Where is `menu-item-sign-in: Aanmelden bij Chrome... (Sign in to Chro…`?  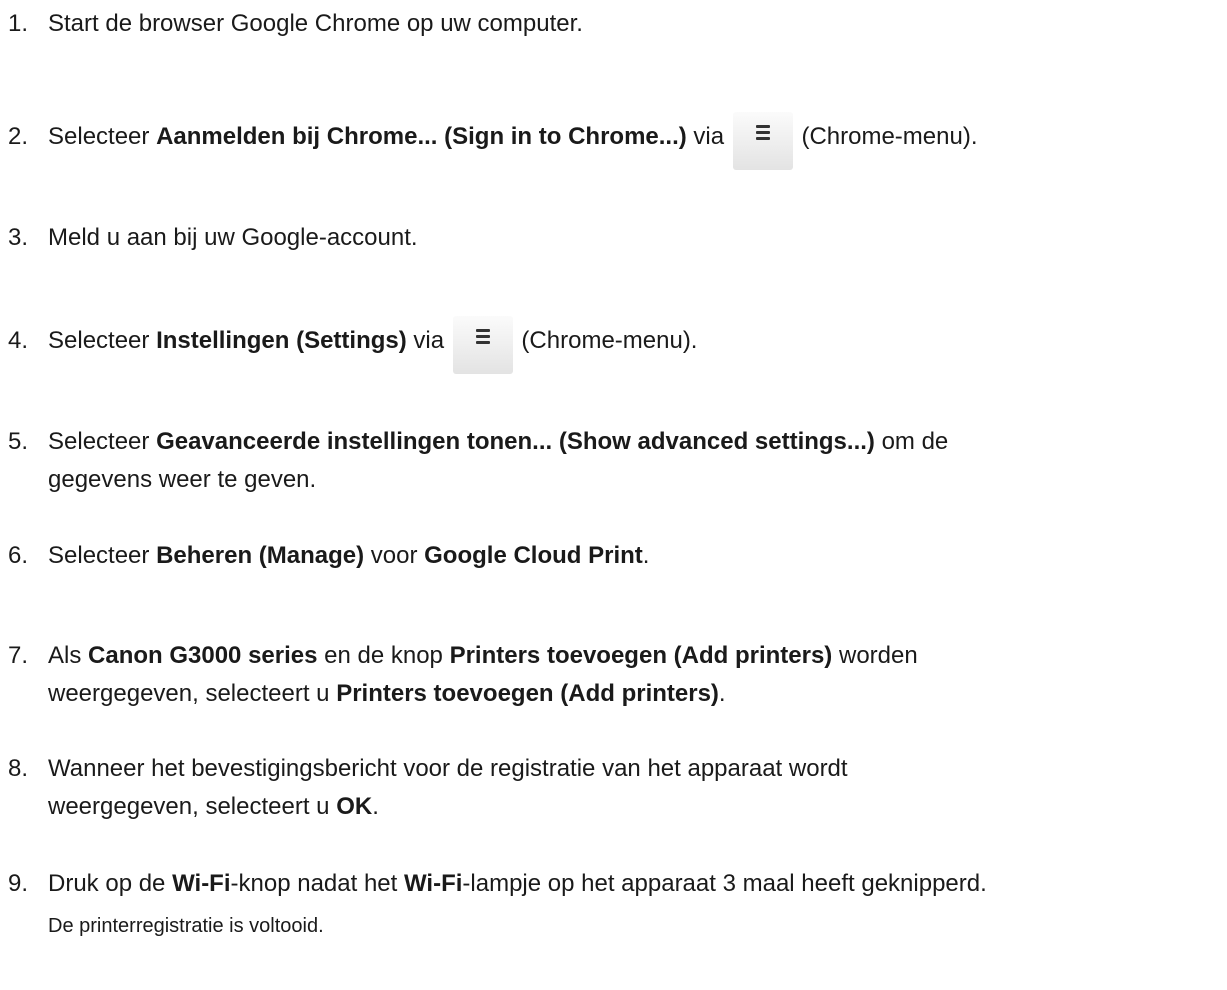 menu-item-sign-in: Aanmelden bij Chrome... (Sign in to Chro… is located at coordinates (421, 136).